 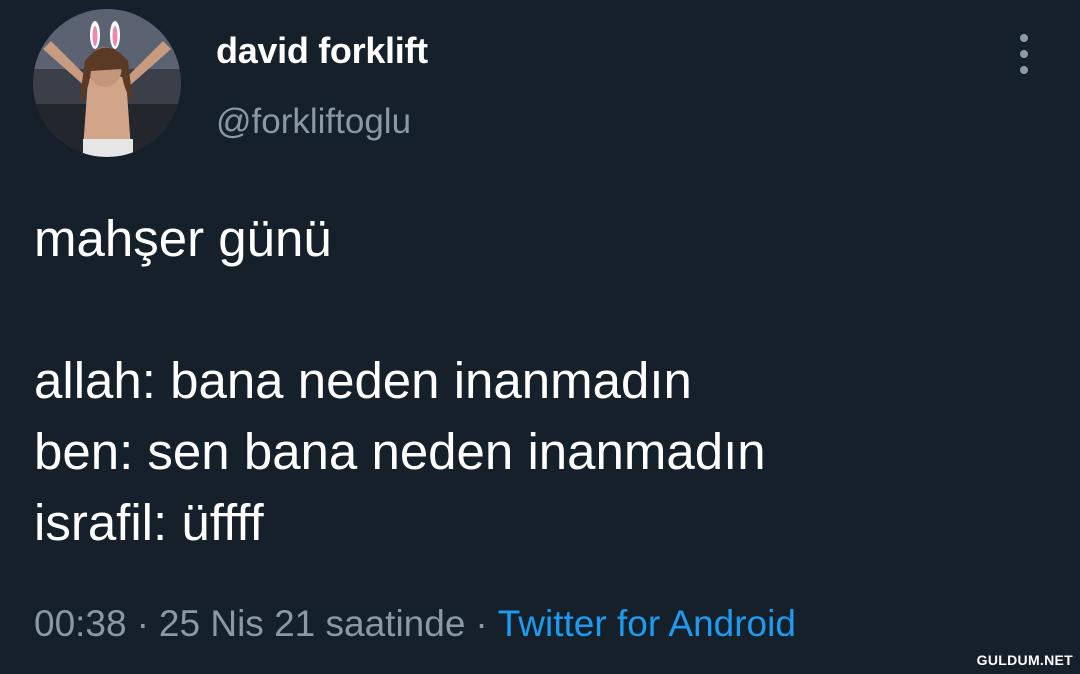 I want to click on avatar-image, so click(x=107, y=83).